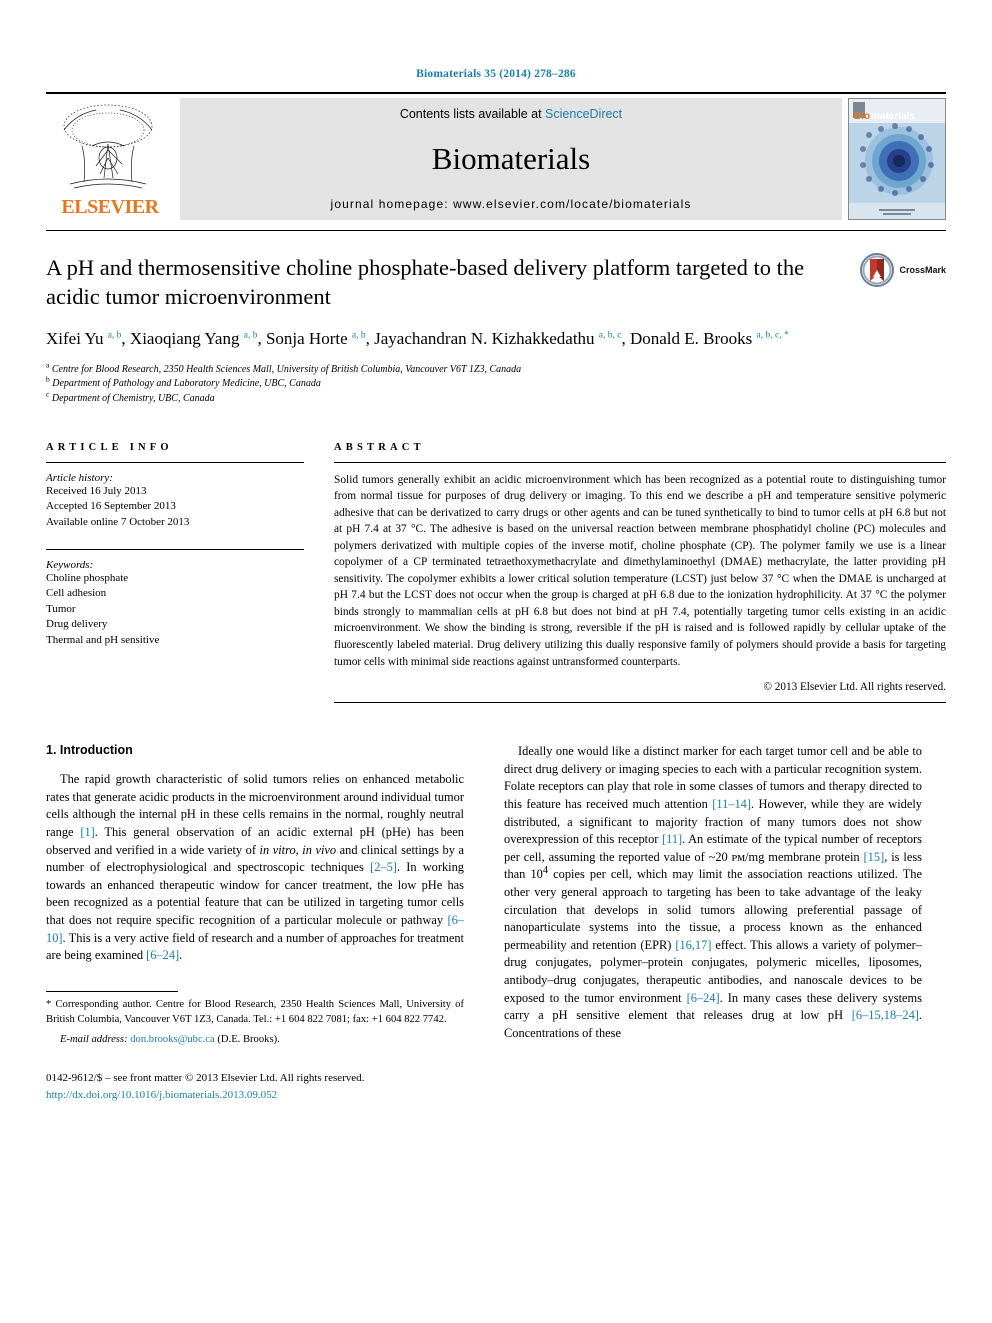 This screenshot has width=992, height=1323. What do you see at coordinates (96, 490) in the screenshot?
I see `history-received: Received 16 July 2013` at bounding box center [96, 490].